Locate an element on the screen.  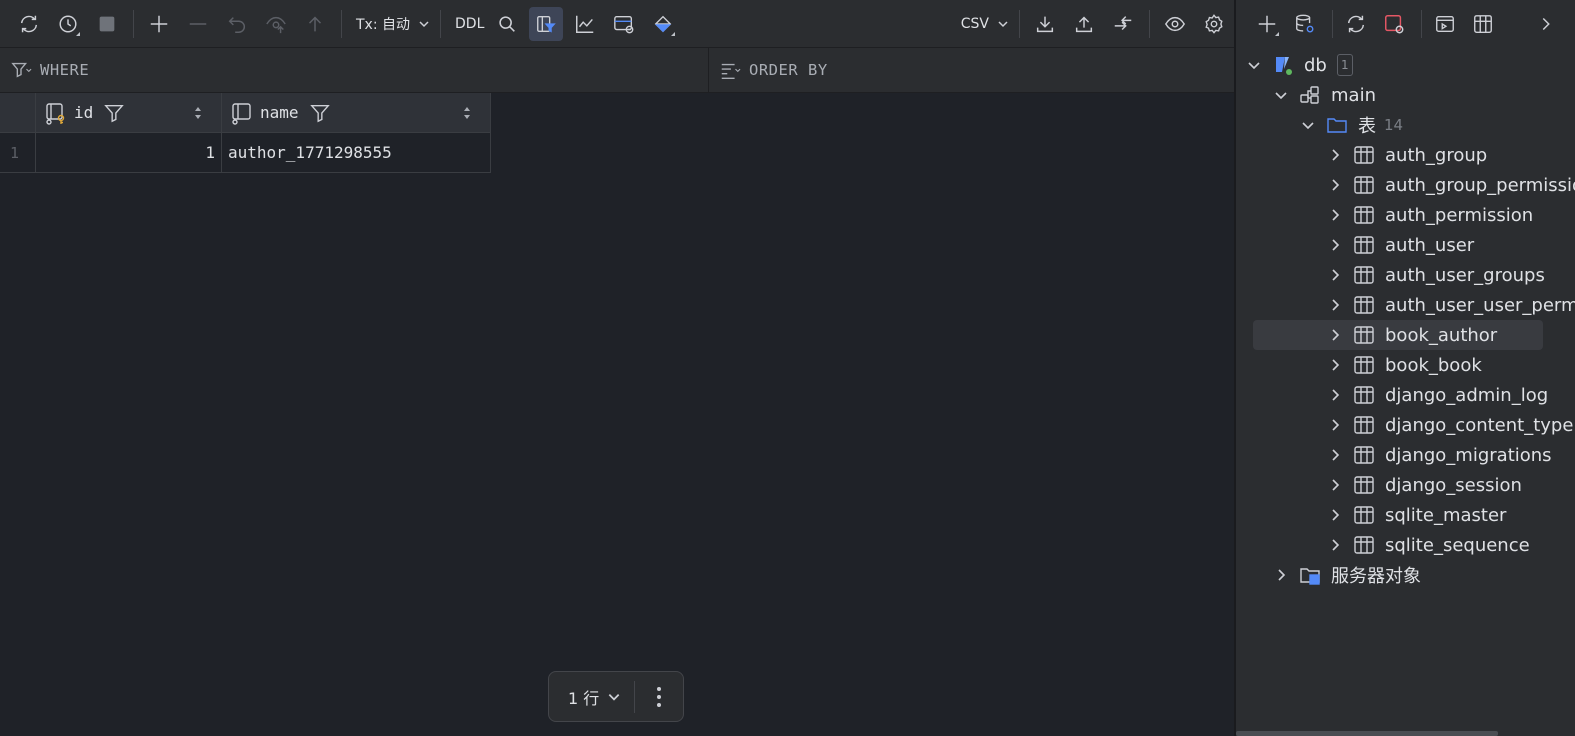
tree-table-book-author: book_author is located at coordinates (1412, 335).